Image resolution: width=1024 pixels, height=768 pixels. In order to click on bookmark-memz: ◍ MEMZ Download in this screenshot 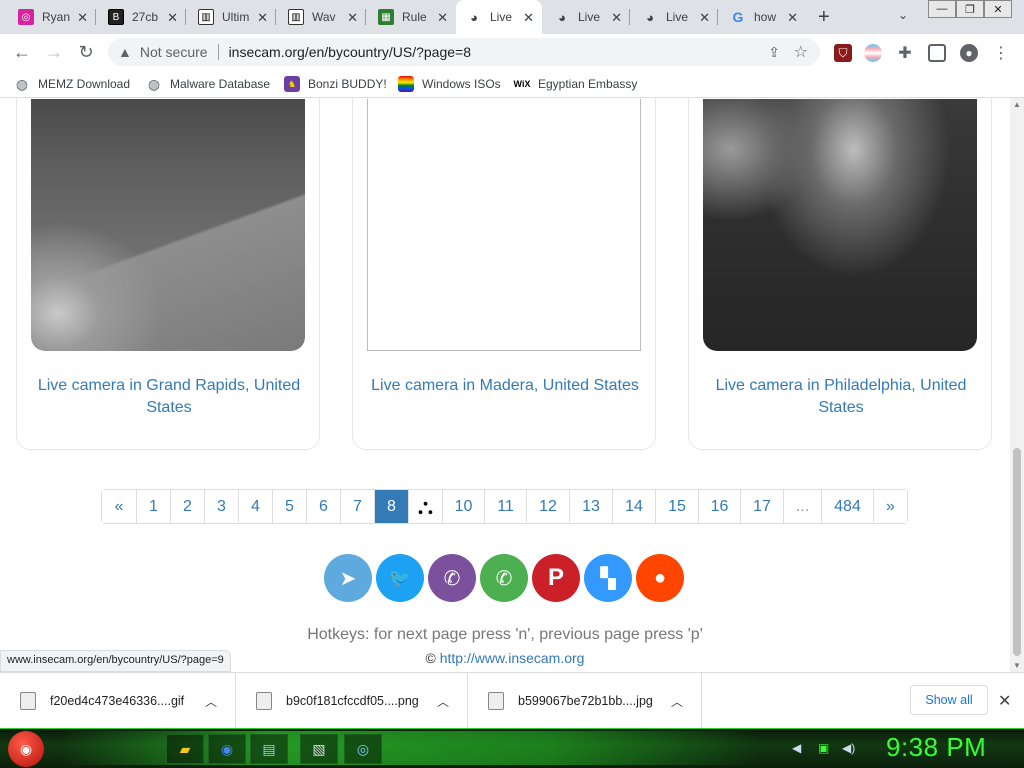, I will do `click(72, 84)`.